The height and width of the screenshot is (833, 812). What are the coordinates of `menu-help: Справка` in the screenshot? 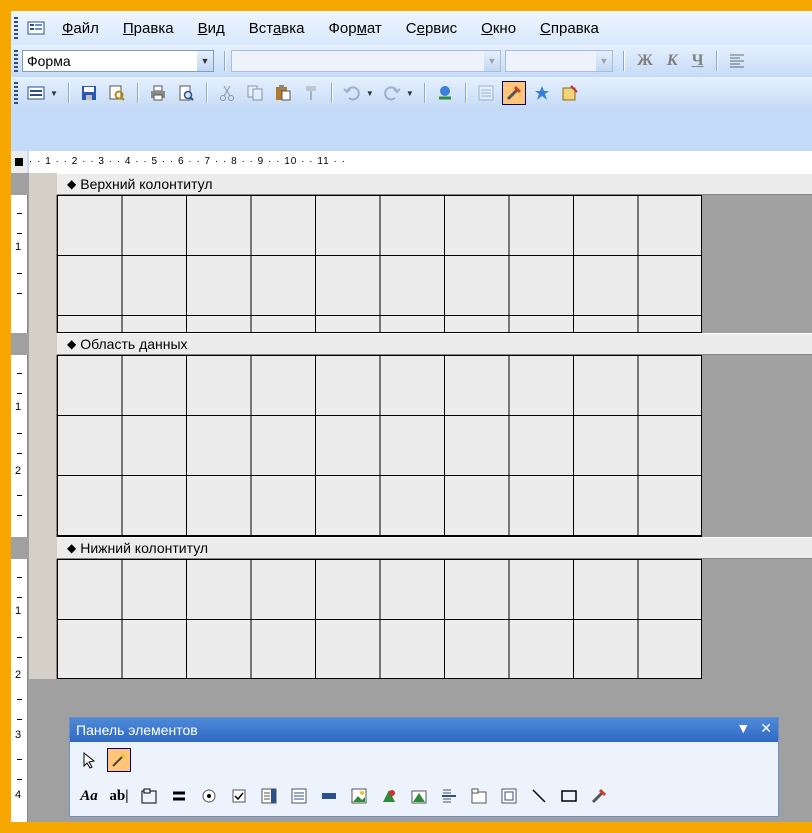 It's located at (569, 28).